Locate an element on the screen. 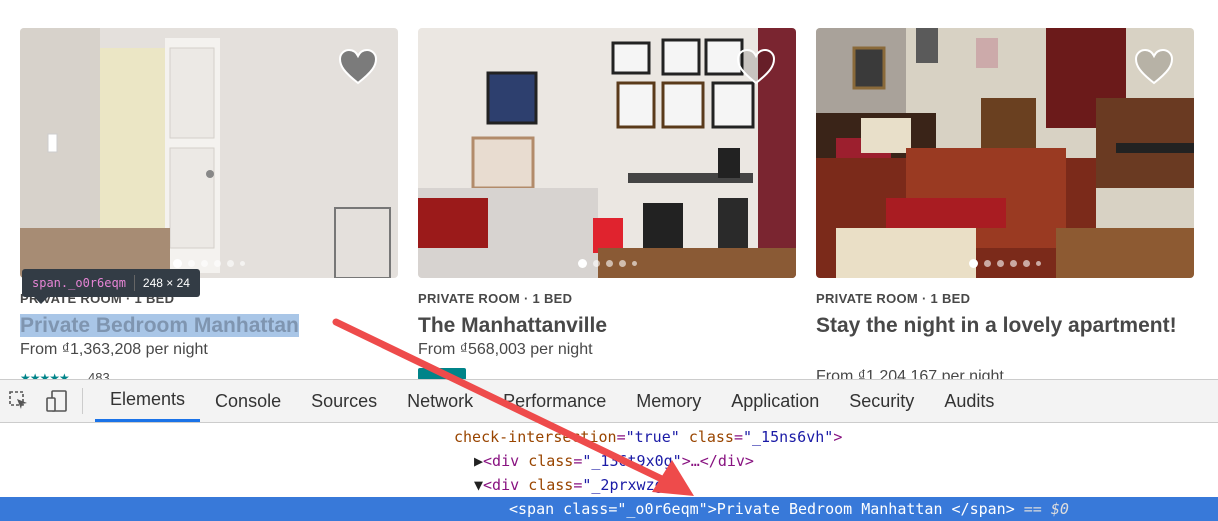 This screenshot has height=521, width=1218. attr-value: "true" is located at coordinates (652, 437).